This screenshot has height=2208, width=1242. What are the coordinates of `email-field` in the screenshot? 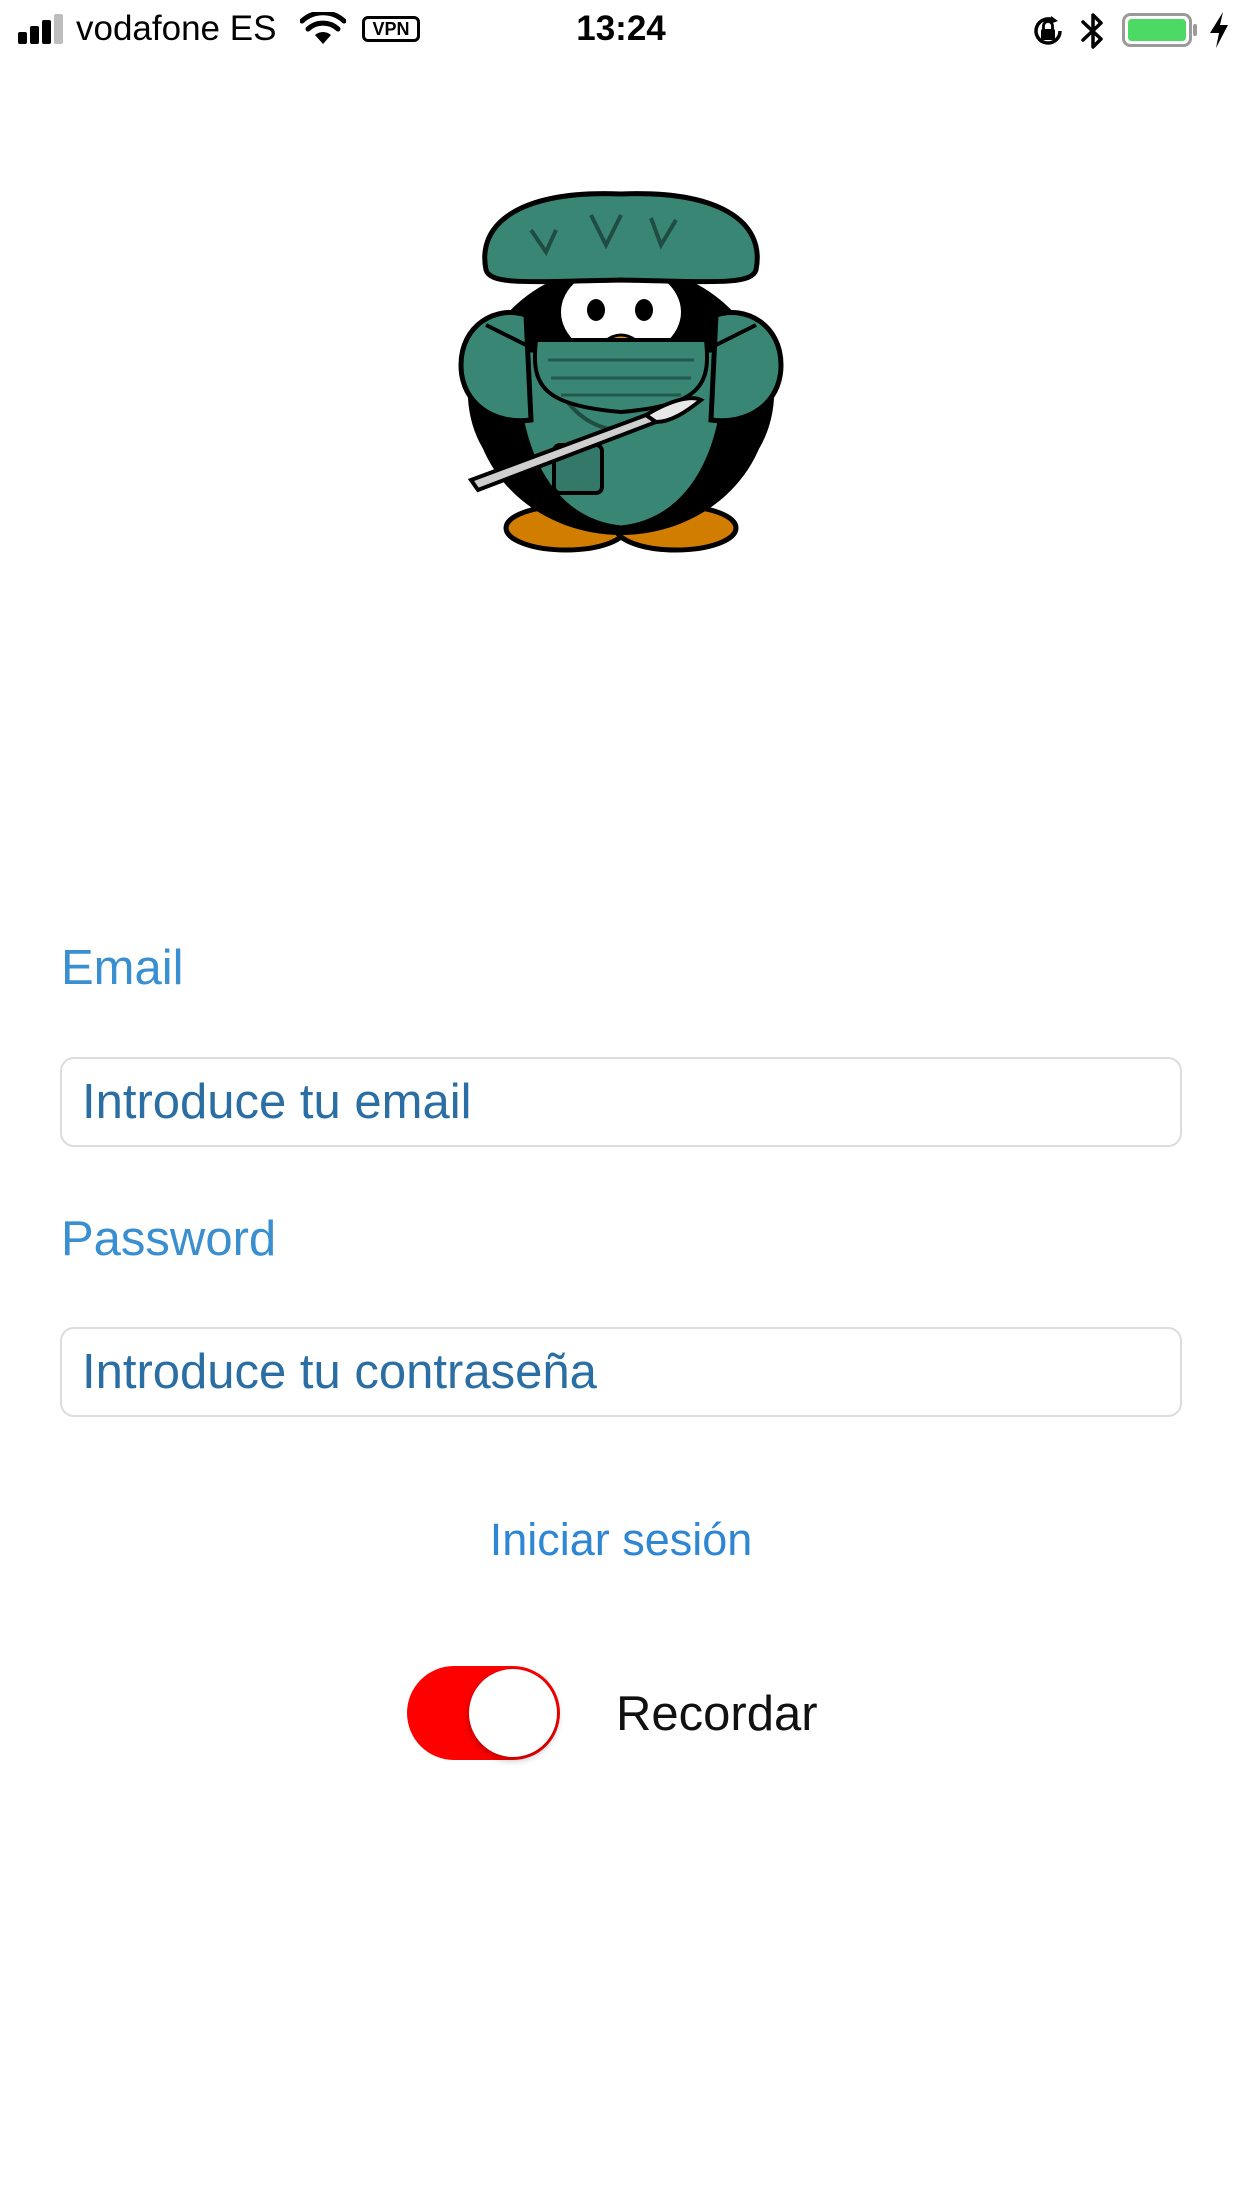 It's located at (621, 1102).